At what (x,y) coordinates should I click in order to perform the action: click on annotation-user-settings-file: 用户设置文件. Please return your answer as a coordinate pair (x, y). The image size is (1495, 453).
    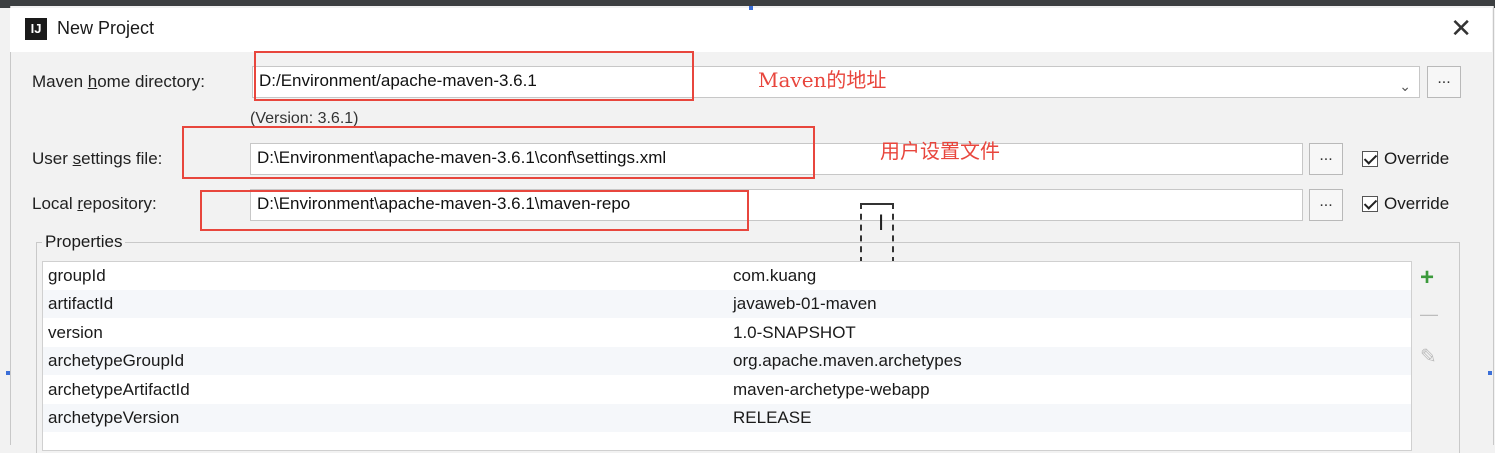
    Looking at the image, I should click on (940, 152).